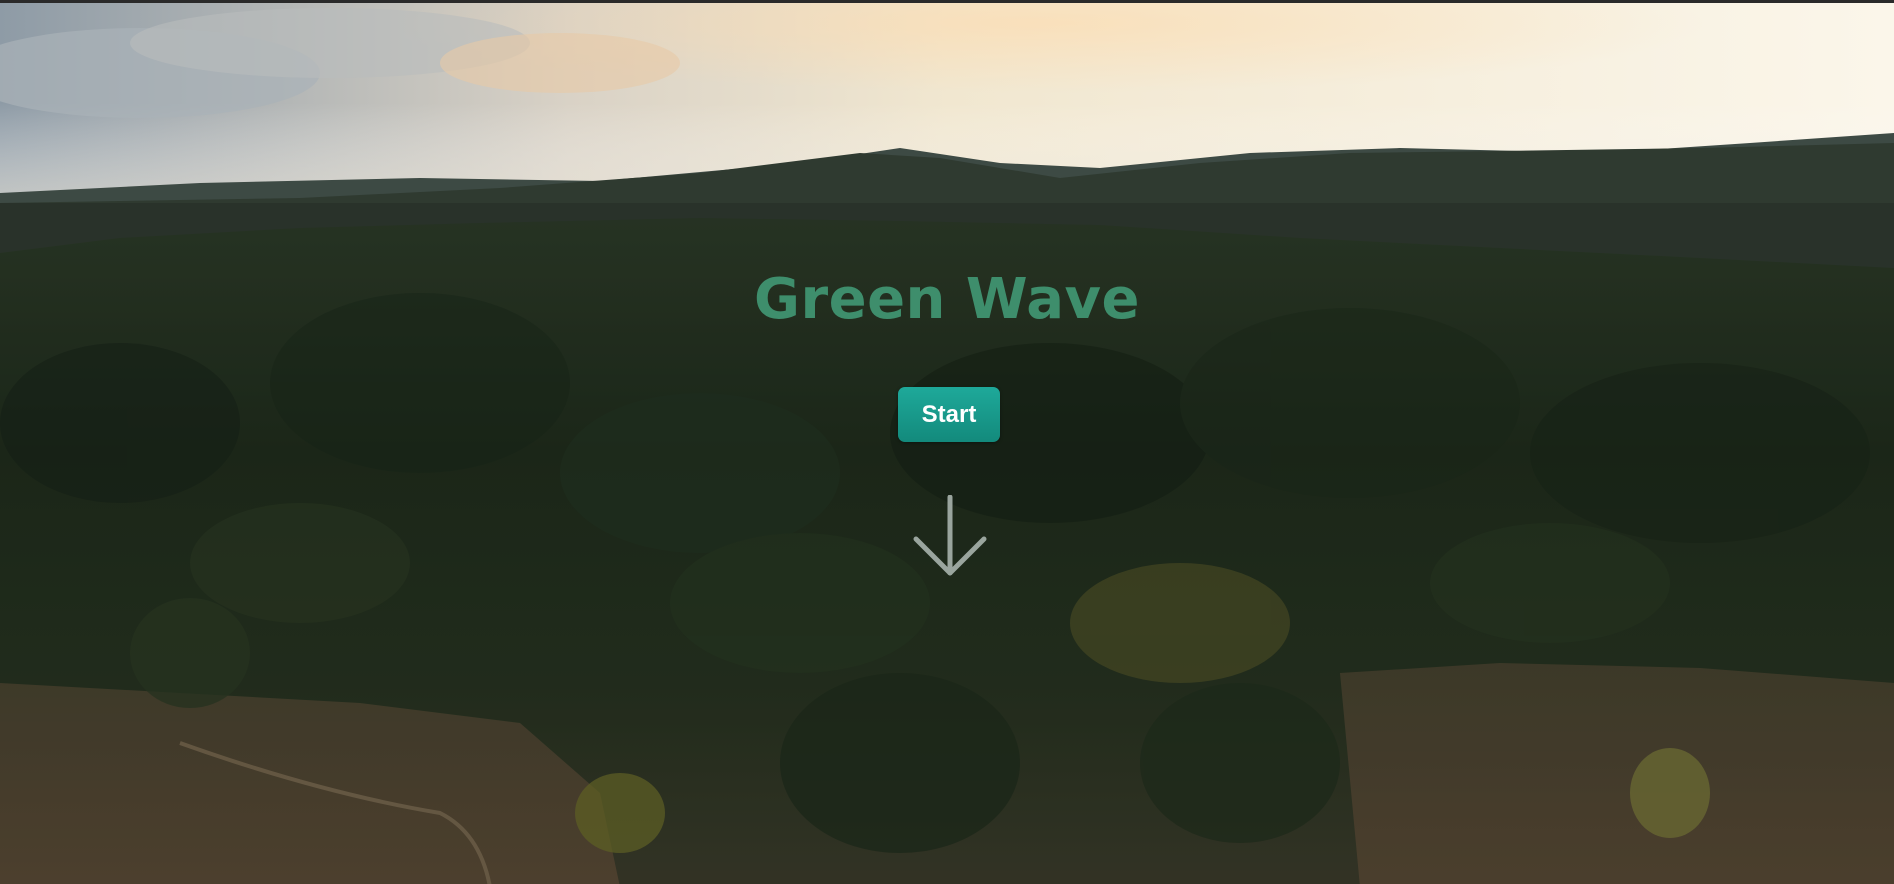 Image resolution: width=1894 pixels, height=884 pixels. What do you see at coordinates (947, 299) in the screenshot?
I see `page-title: Green Wave` at bounding box center [947, 299].